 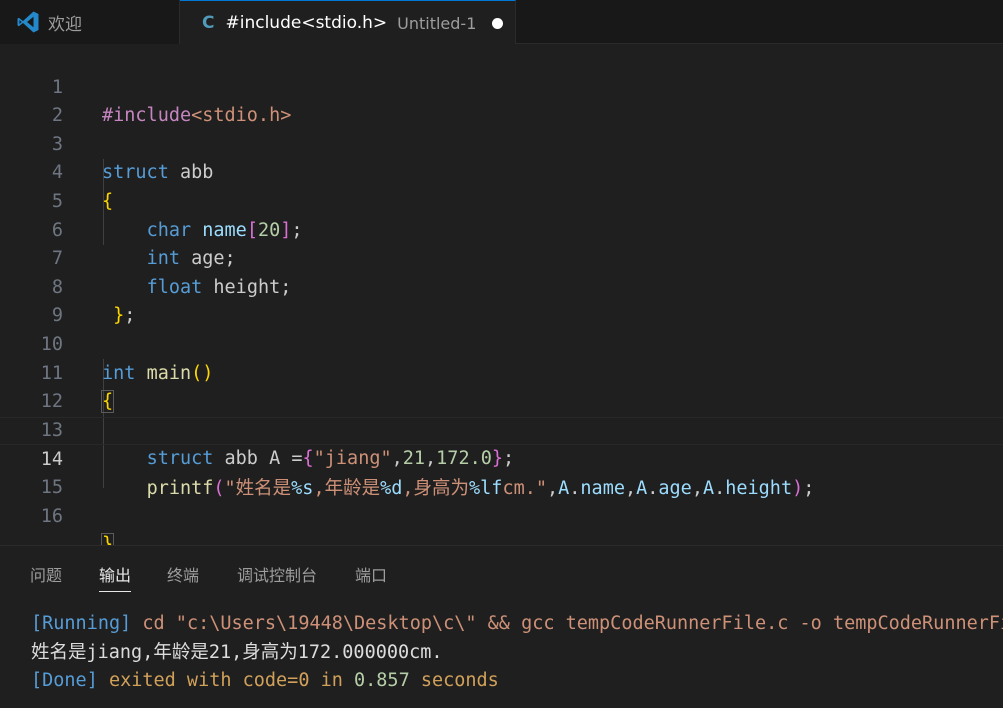 I want to click on tab-file-name: #include<stdio.h>, so click(x=306, y=23).